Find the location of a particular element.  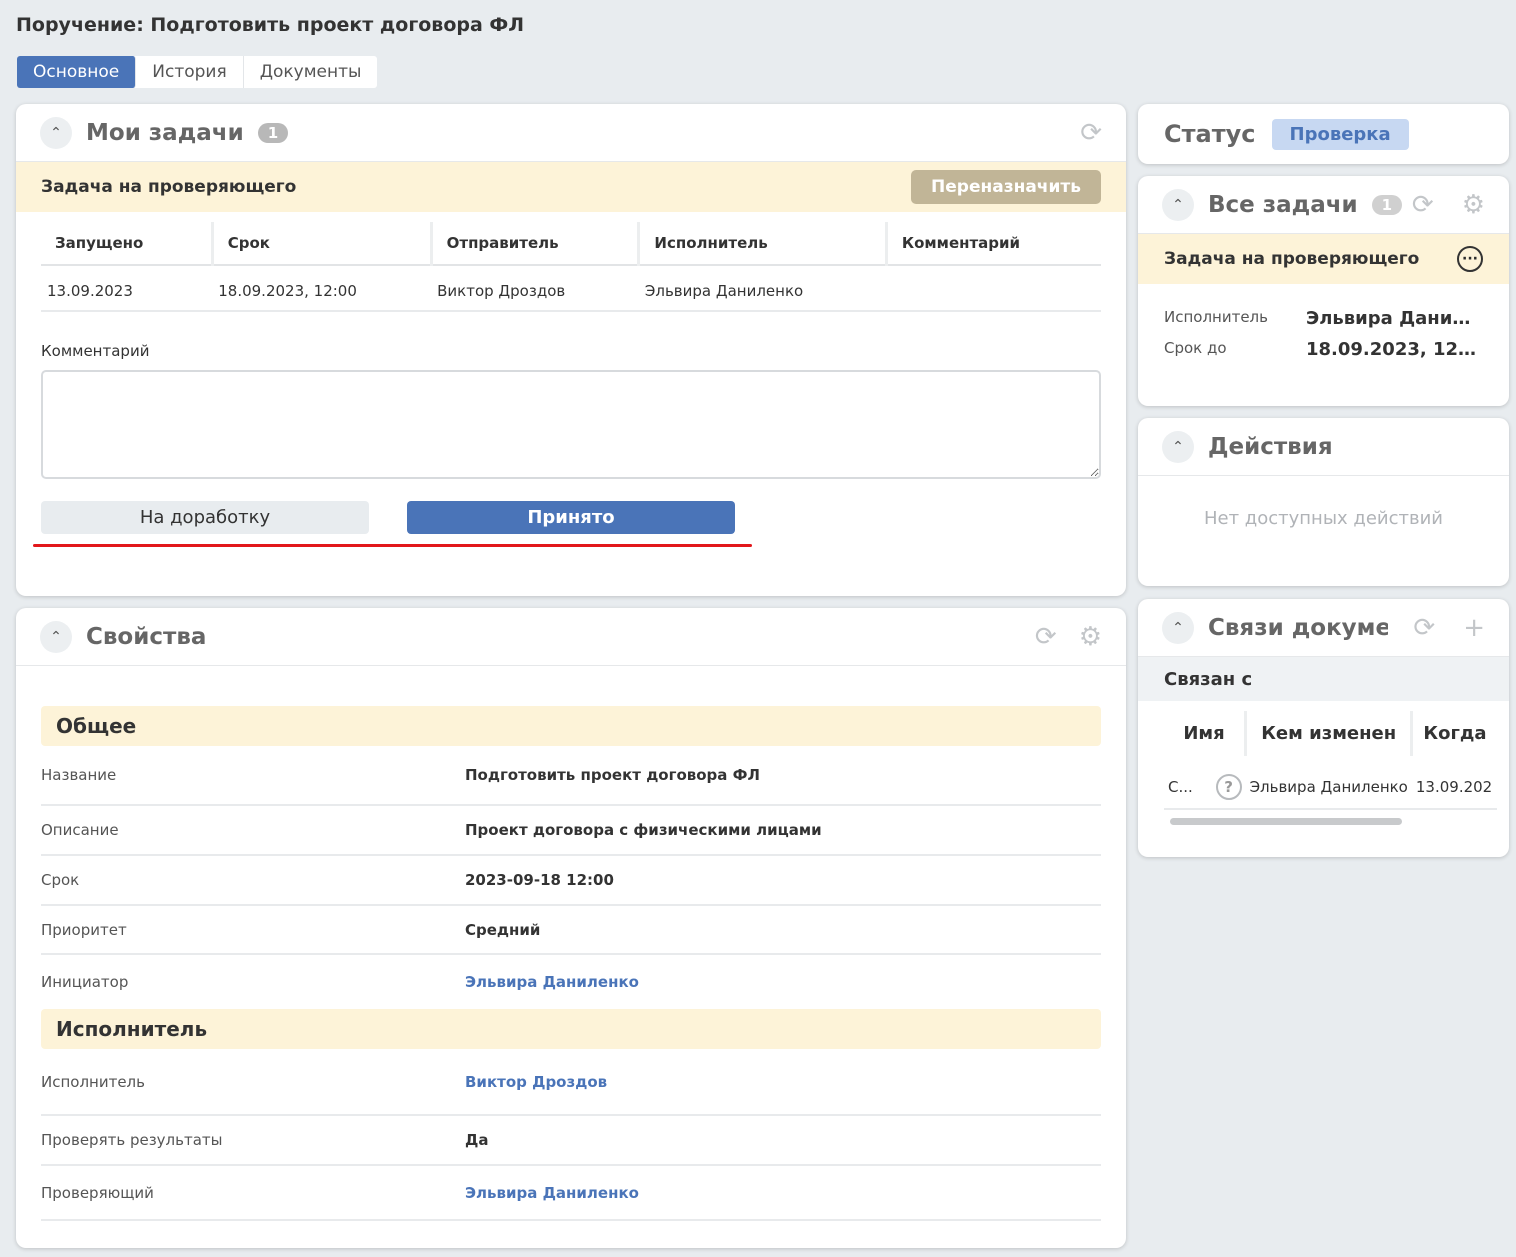

accept-button: Принято is located at coordinates (571, 517).